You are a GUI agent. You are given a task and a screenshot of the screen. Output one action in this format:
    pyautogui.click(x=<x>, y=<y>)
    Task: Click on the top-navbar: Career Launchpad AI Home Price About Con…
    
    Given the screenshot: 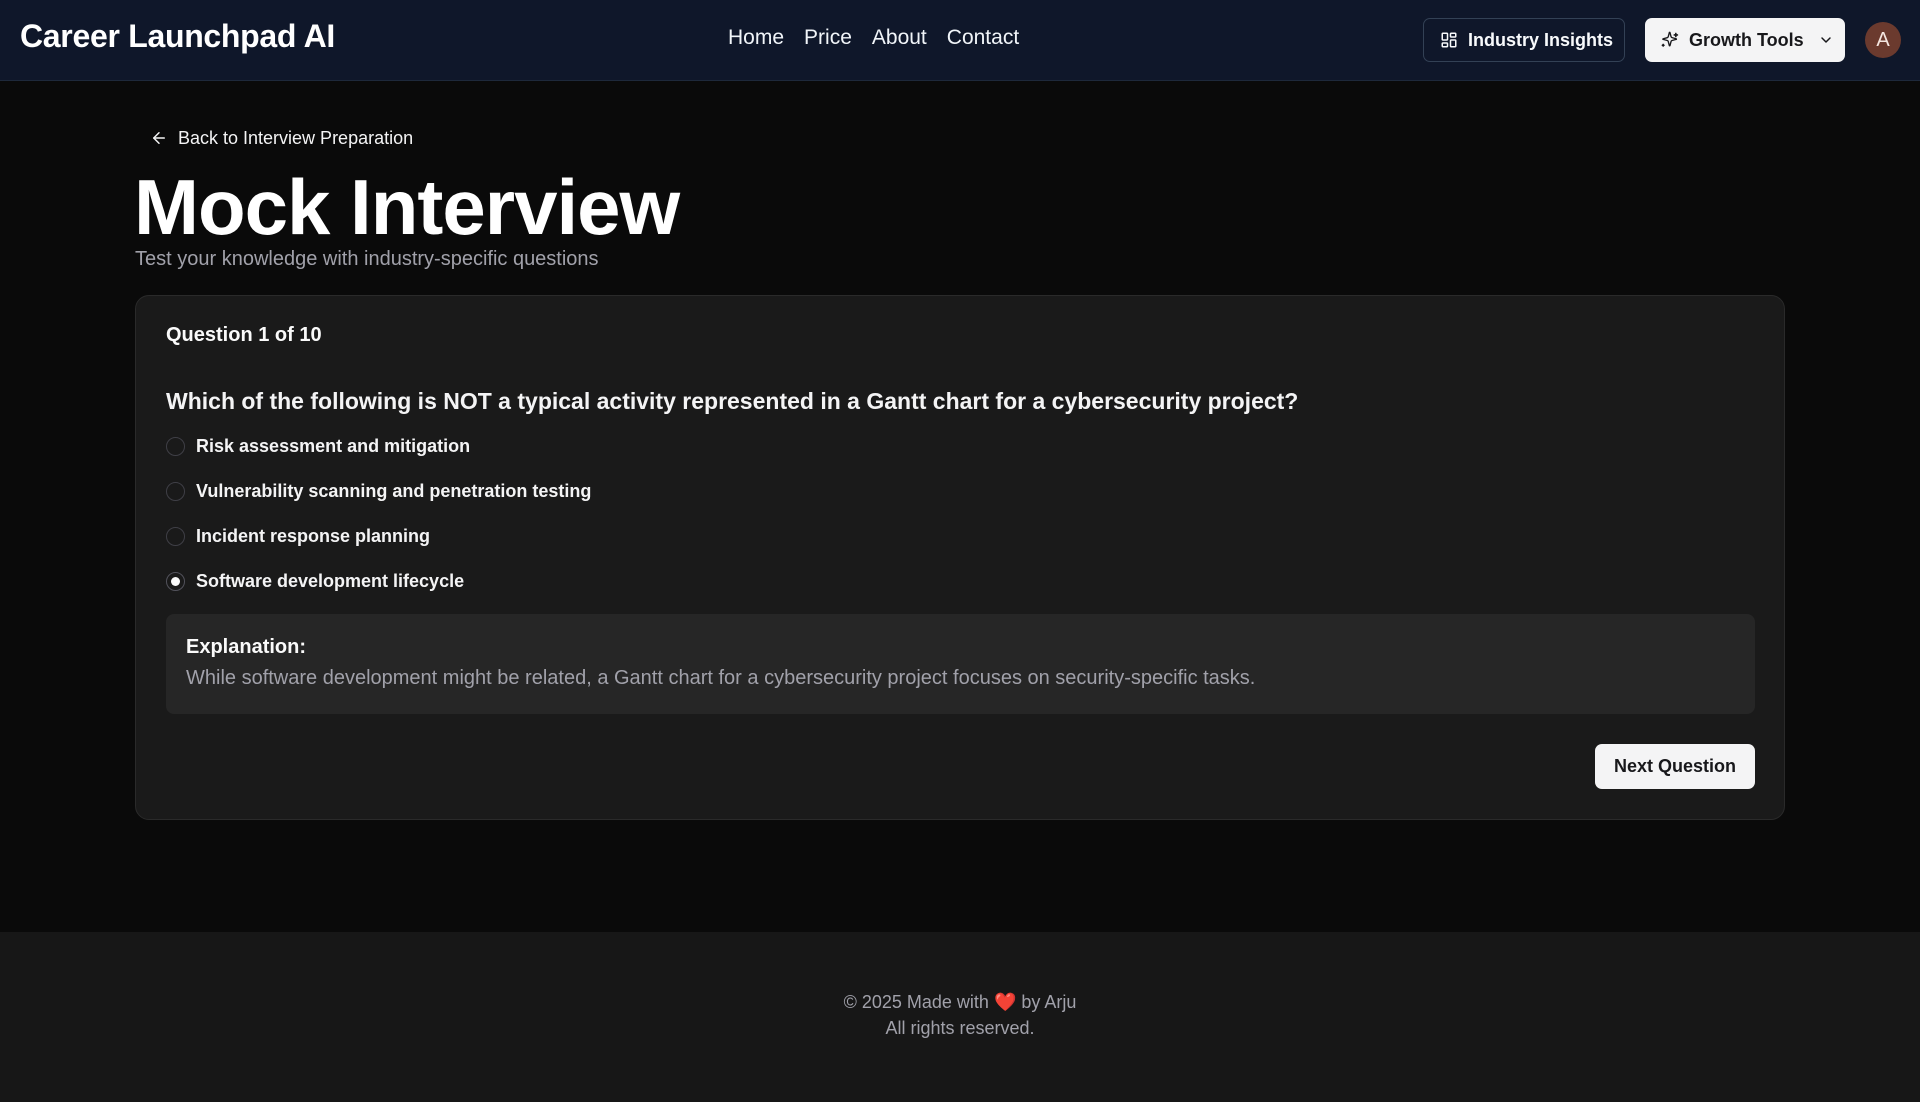 What is the action you would take?
    pyautogui.click(x=960, y=40)
    